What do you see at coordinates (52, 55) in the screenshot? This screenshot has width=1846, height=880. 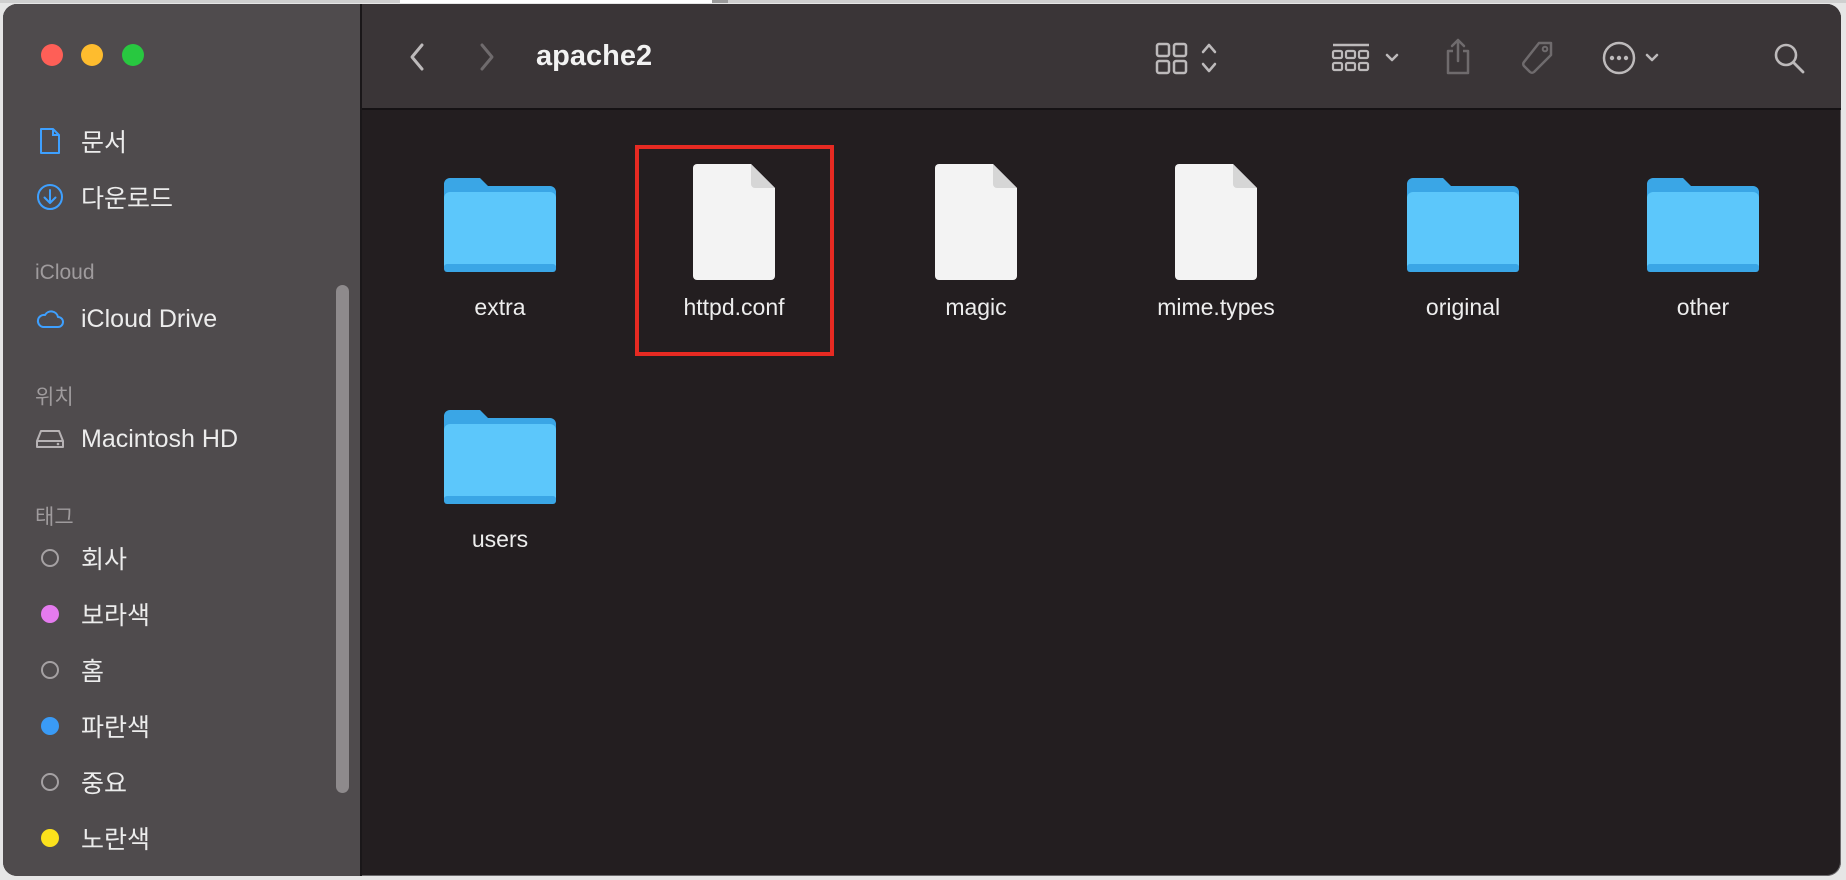 I see `close-button` at bounding box center [52, 55].